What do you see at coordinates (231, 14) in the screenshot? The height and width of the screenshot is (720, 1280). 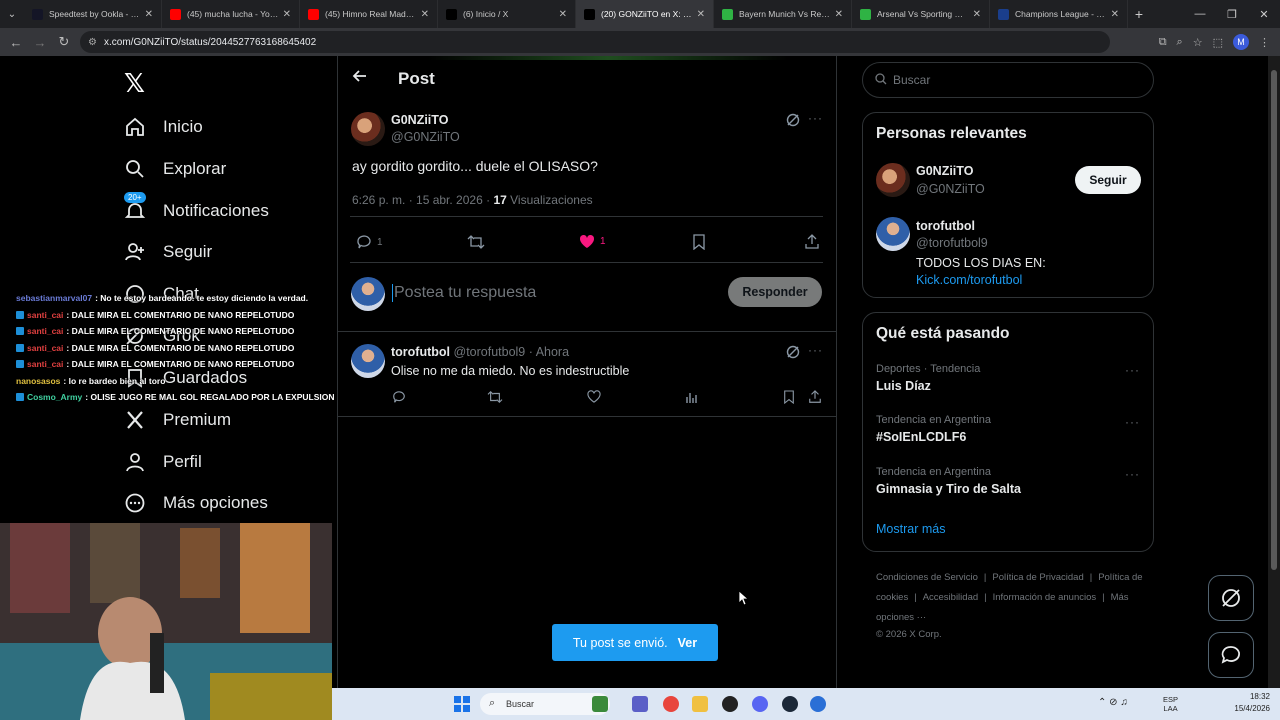 I see `browser-tab: (45) mucha lucha - YouTub ✕` at bounding box center [231, 14].